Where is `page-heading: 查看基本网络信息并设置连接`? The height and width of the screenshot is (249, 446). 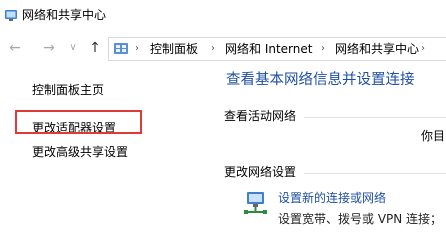
page-heading: 查看基本网络信息并设置连接 is located at coordinates (320, 80).